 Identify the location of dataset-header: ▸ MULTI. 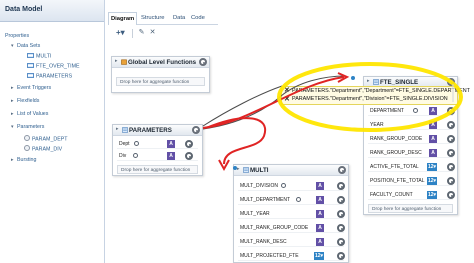
(291, 170).